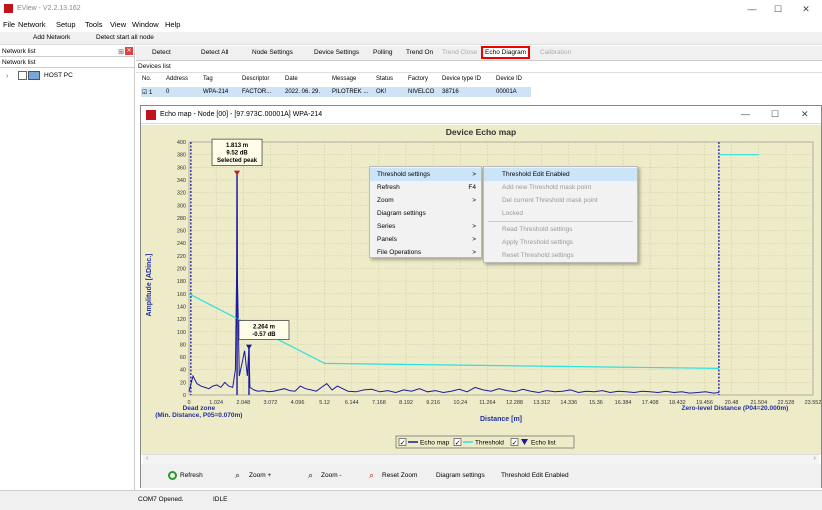 This screenshot has width=822, height=510. Describe the element at coordinates (596, 403) in the screenshot. I see `x-tick-label: 15.36` at that location.